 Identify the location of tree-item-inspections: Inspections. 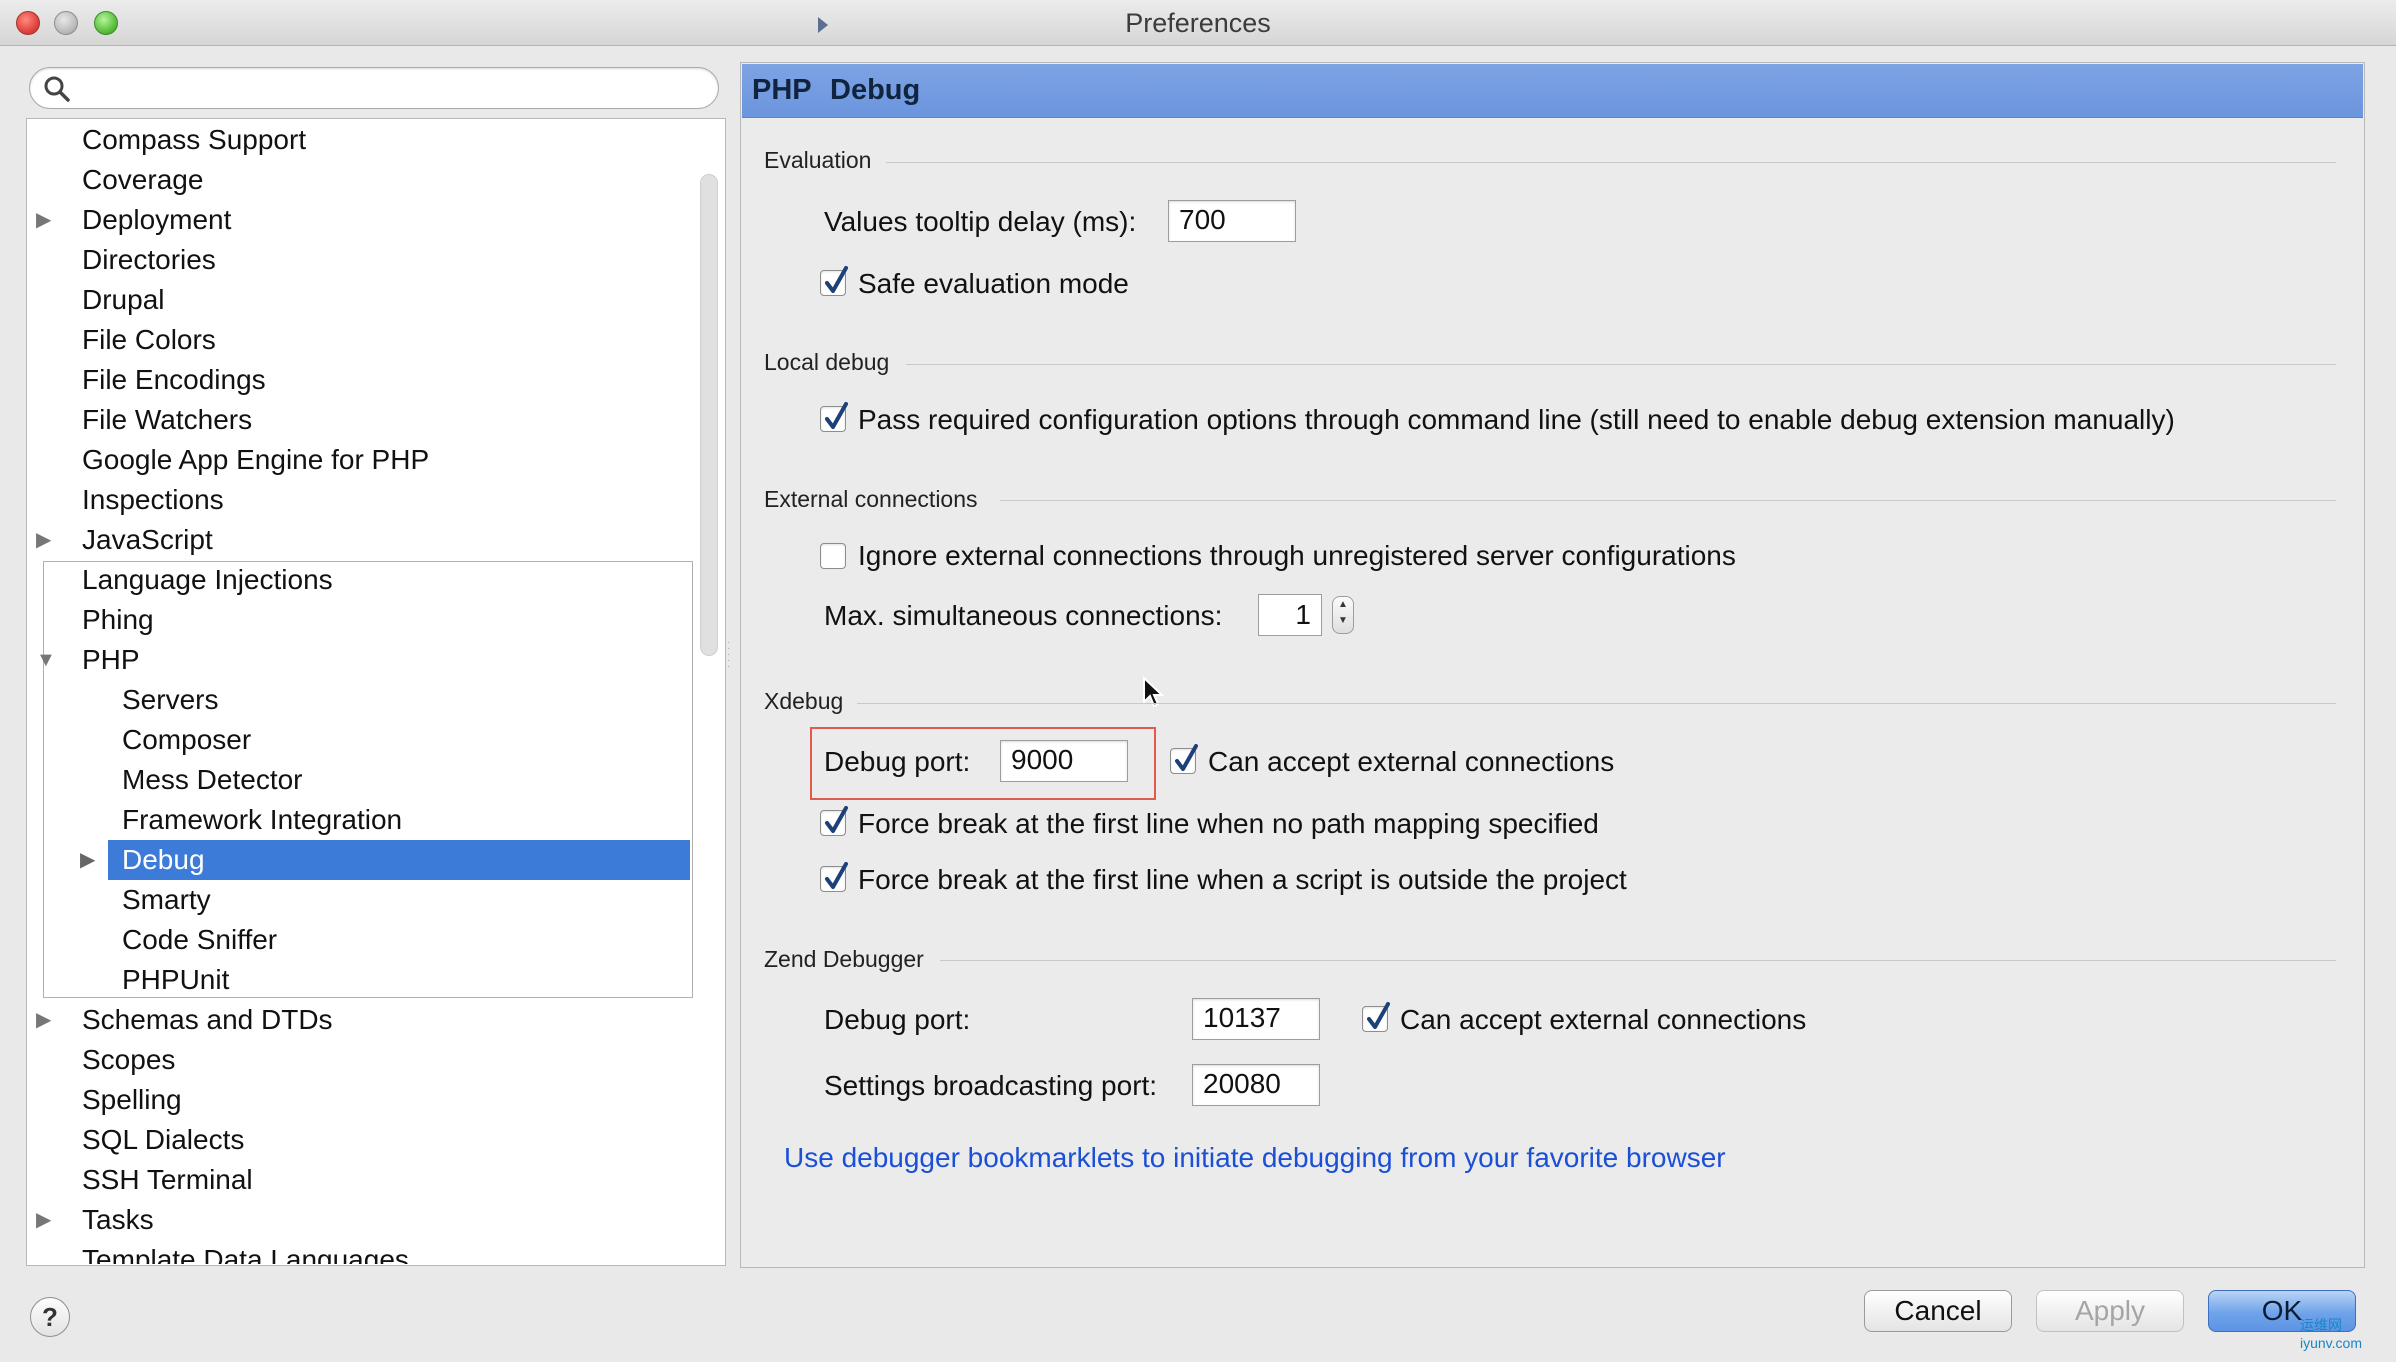
(153, 500).